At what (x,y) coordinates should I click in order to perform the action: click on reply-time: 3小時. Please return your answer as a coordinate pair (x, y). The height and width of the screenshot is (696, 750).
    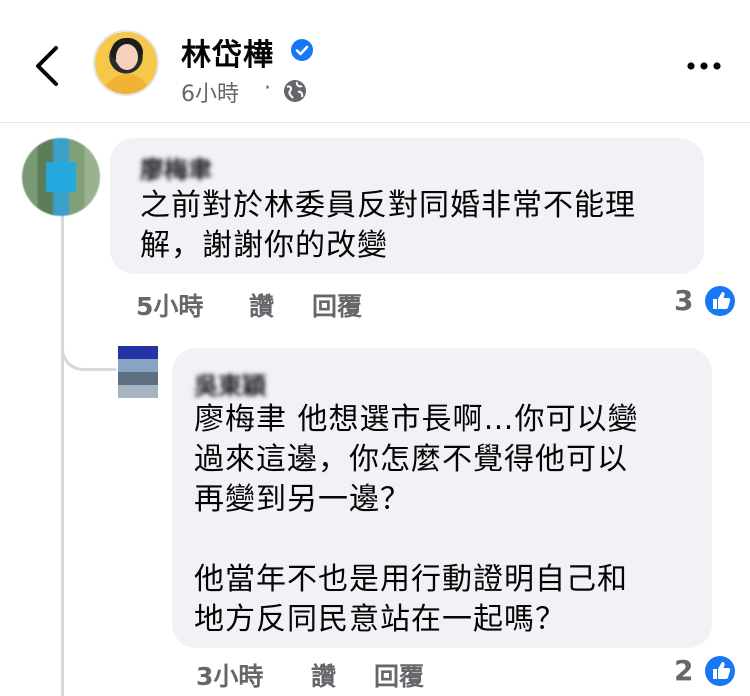
    Looking at the image, I should click on (229, 675).